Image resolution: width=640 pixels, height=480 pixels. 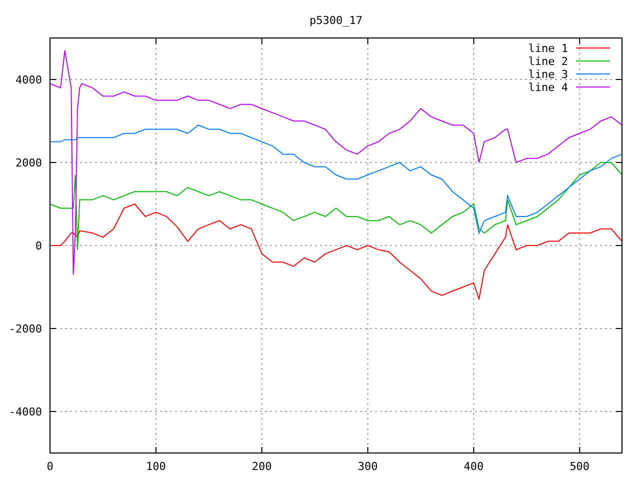 What do you see at coordinates (38, 246) in the screenshot?
I see `y-tick-label: 0` at bounding box center [38, 246].